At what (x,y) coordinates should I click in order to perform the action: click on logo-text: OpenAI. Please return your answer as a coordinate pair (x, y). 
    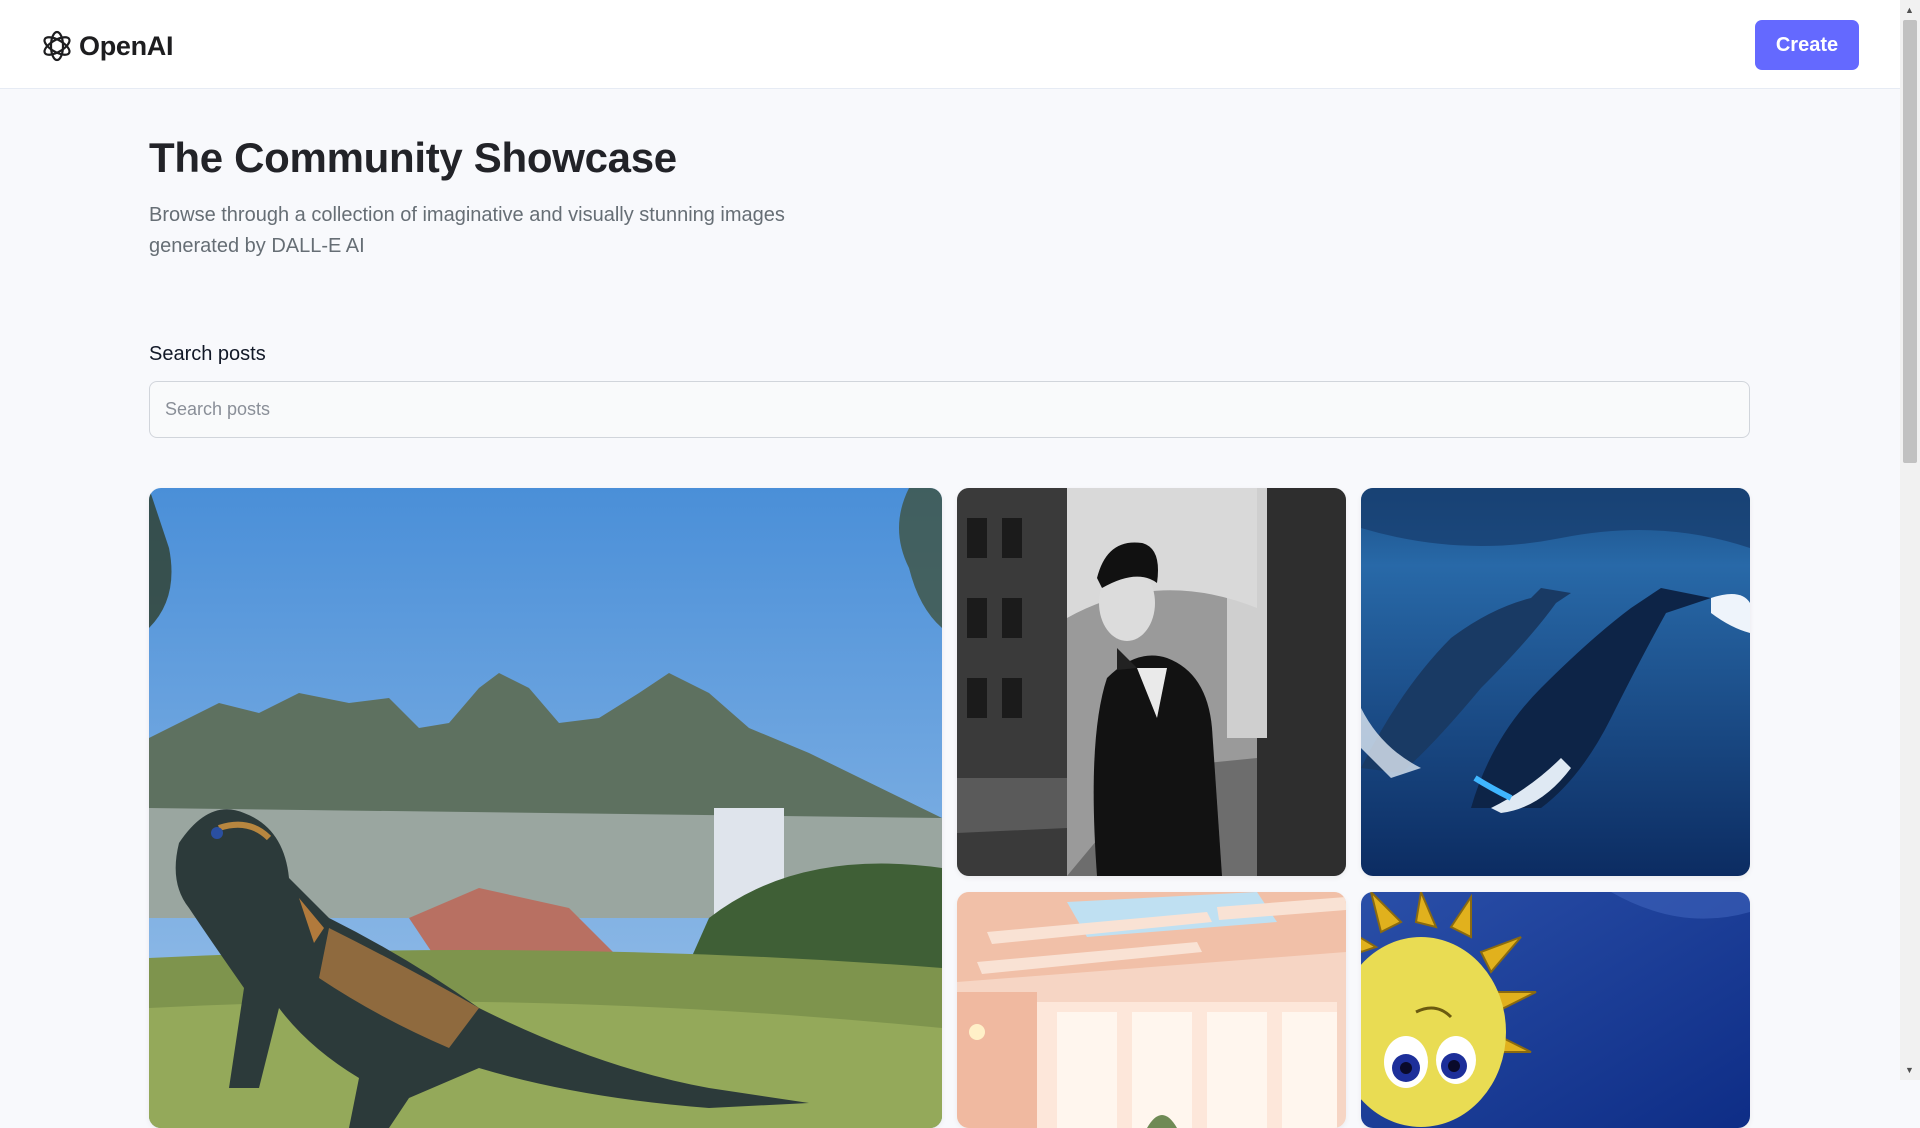
    Looking at the image, I should click on (126, 45).